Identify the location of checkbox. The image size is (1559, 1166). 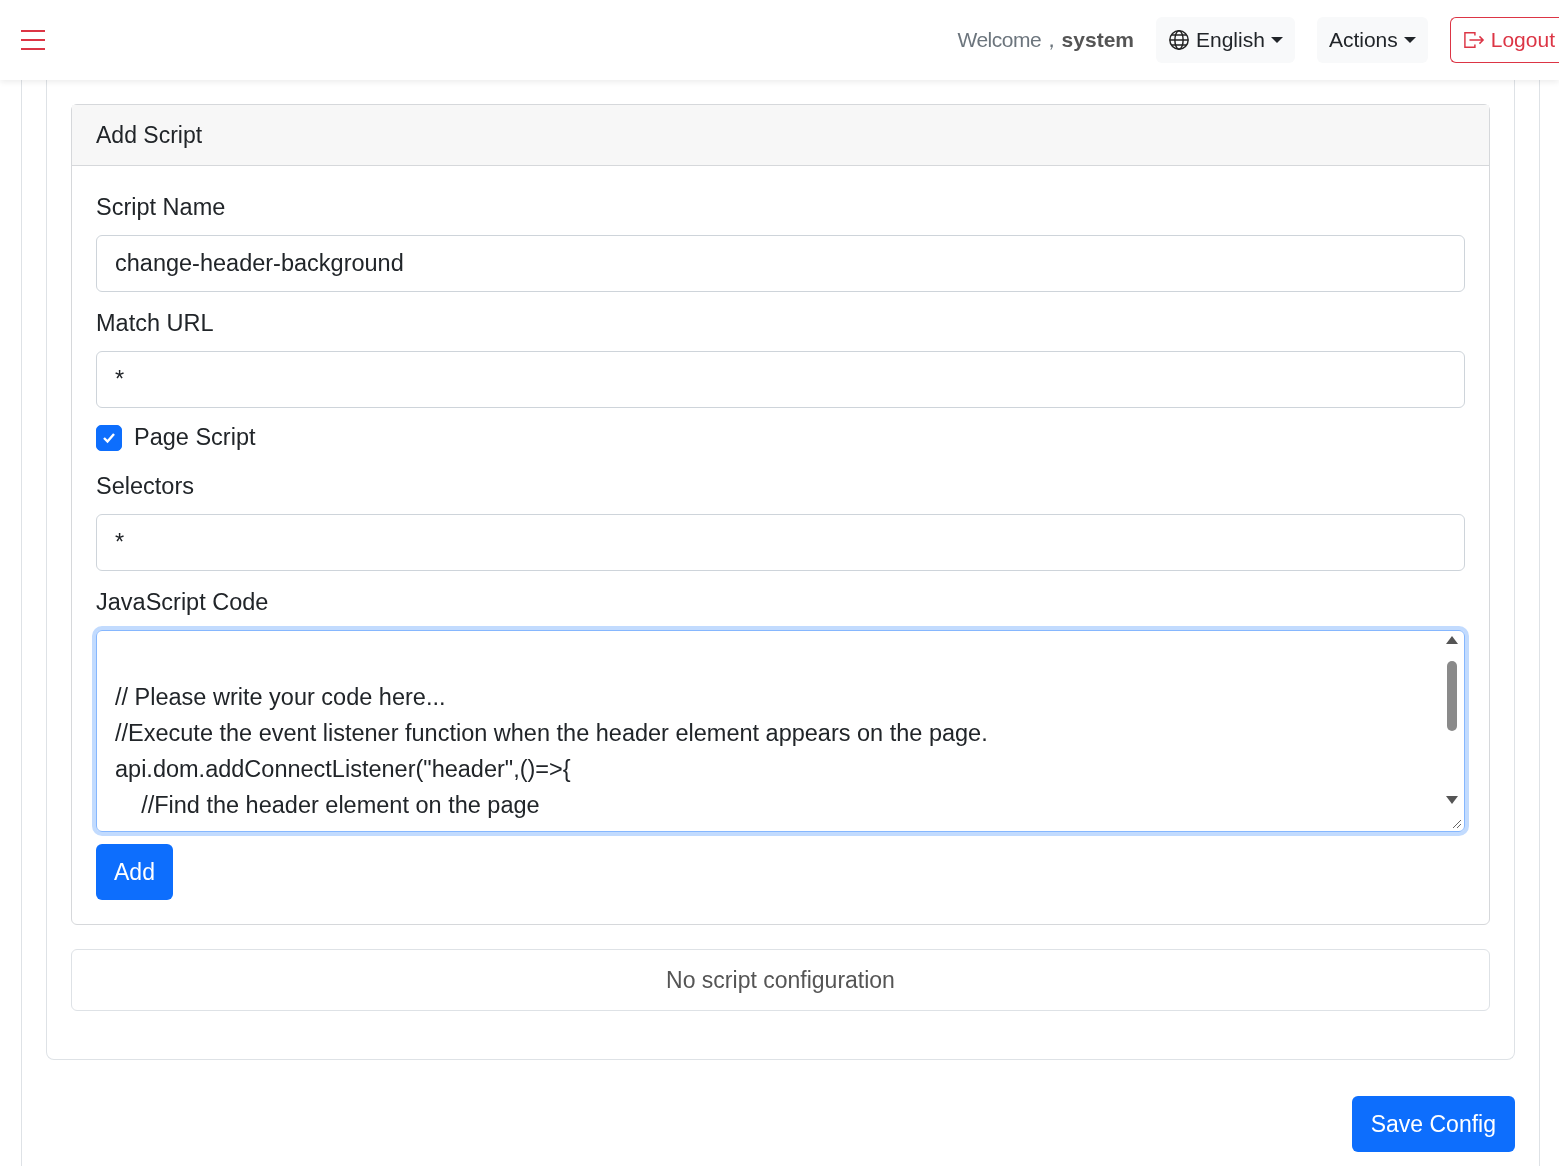
(109, 437).